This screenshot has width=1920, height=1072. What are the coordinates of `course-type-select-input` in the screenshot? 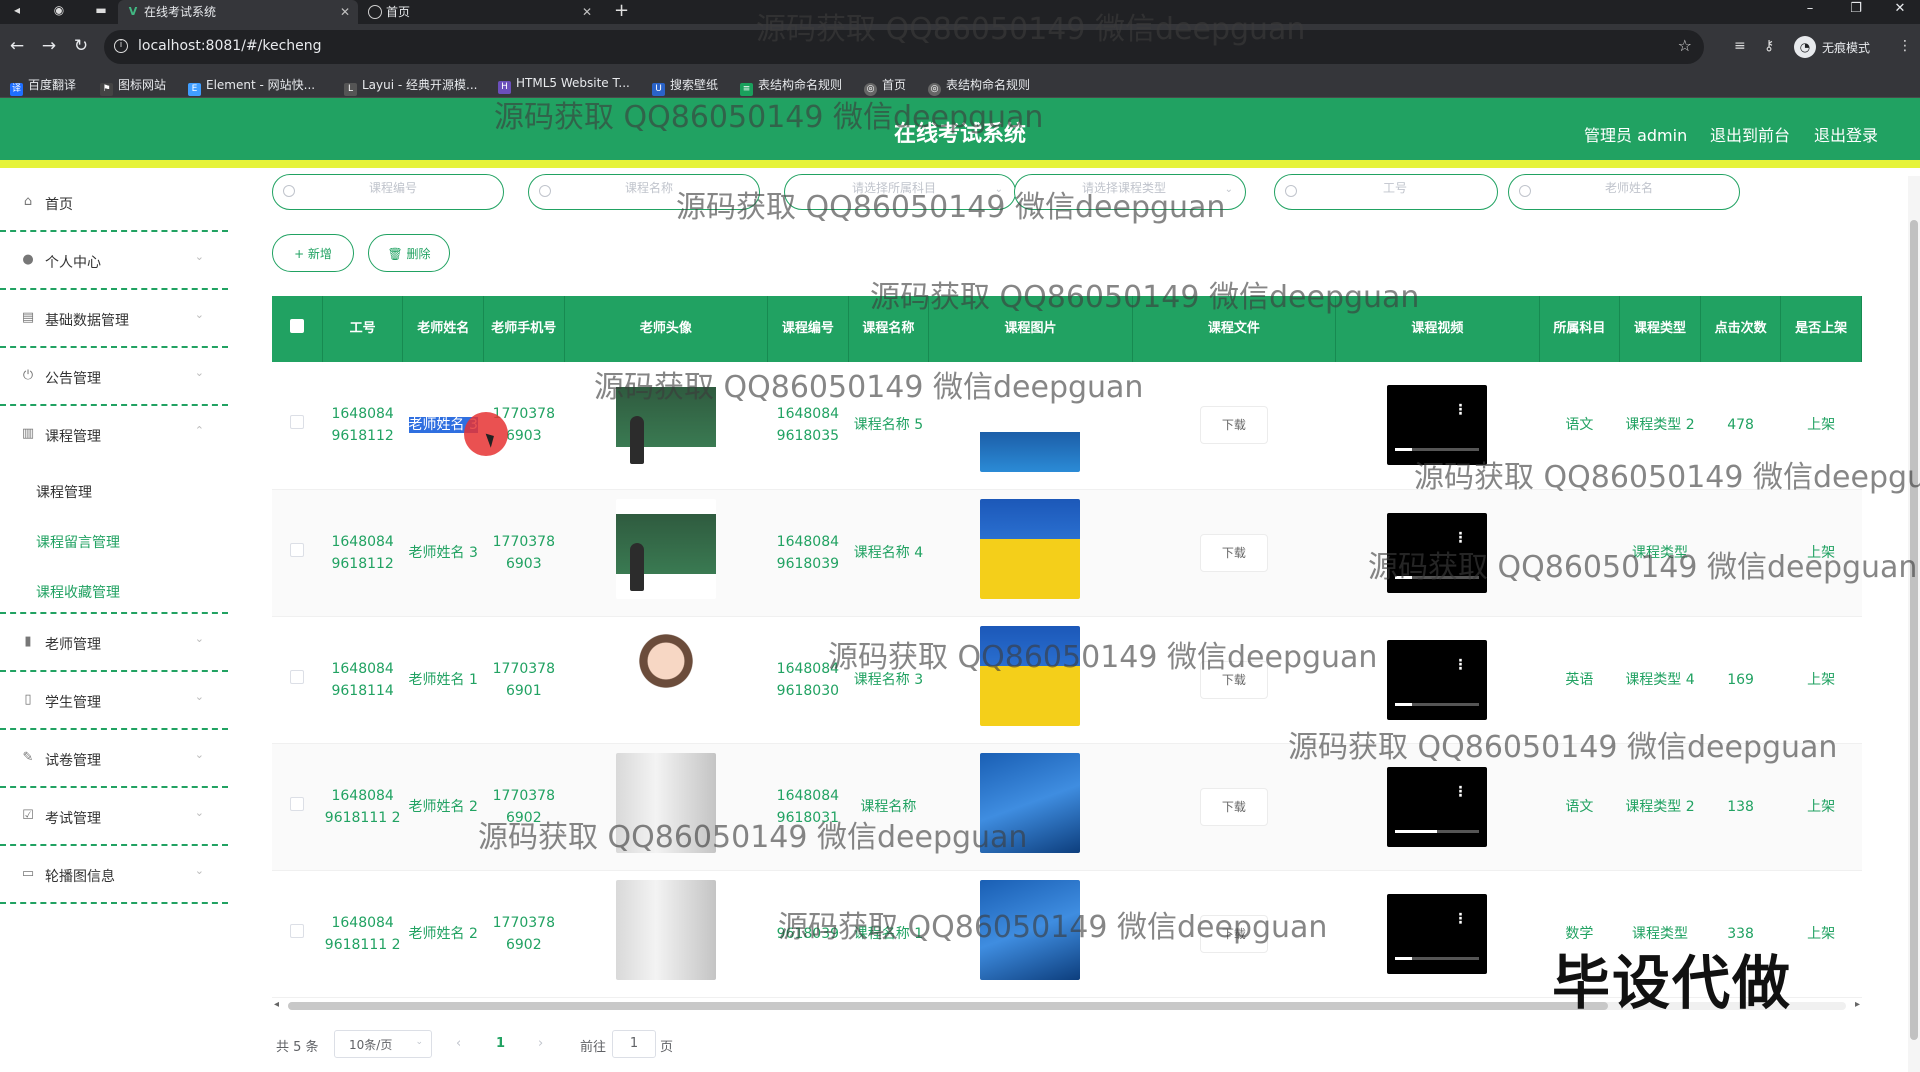 It's located at (1124, 188).